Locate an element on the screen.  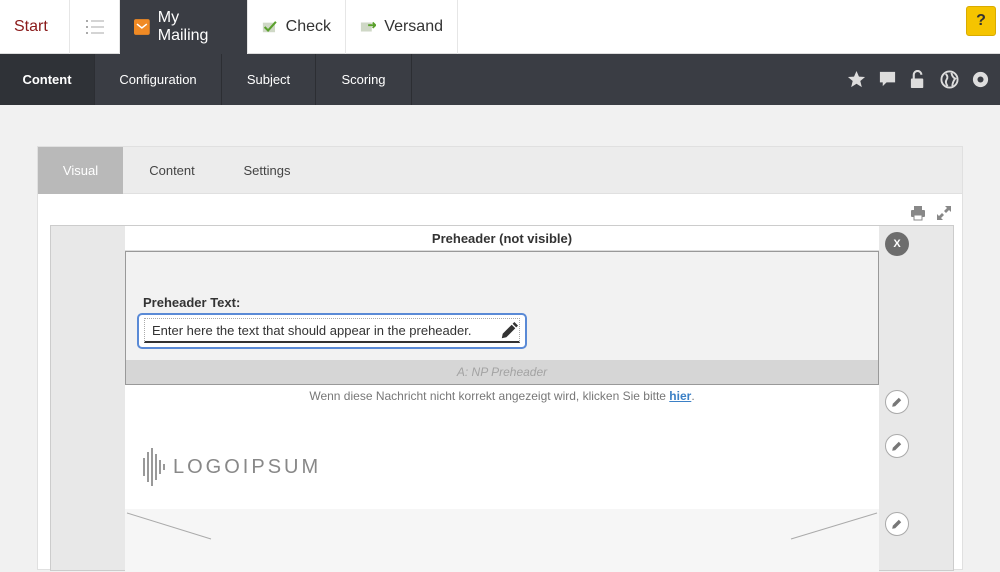
logo-text: LOGOIPSUM is located at coordinates (247, 466).